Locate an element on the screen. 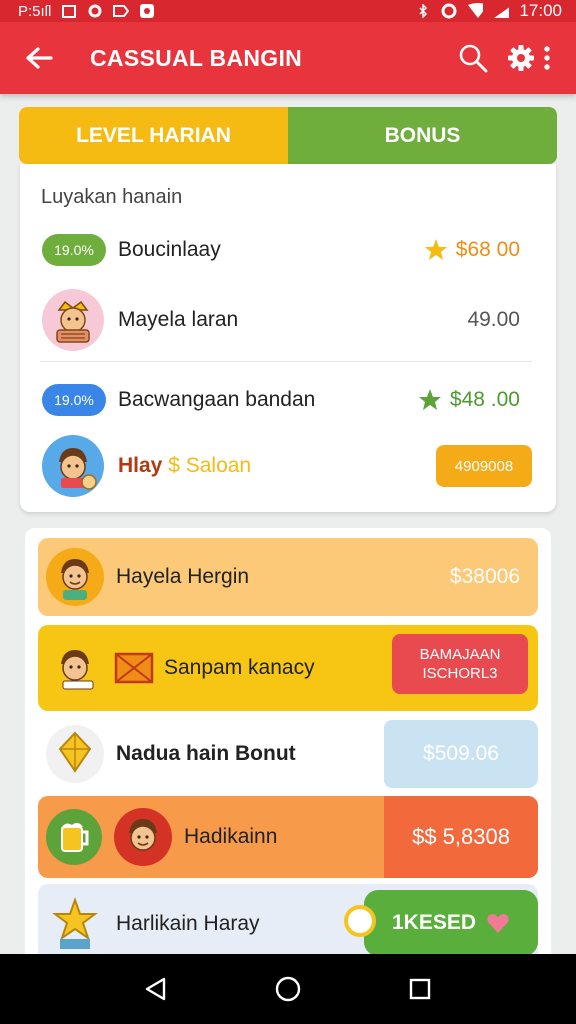  item-value: $$ 5,8308 is located at coordinates (461, 837).